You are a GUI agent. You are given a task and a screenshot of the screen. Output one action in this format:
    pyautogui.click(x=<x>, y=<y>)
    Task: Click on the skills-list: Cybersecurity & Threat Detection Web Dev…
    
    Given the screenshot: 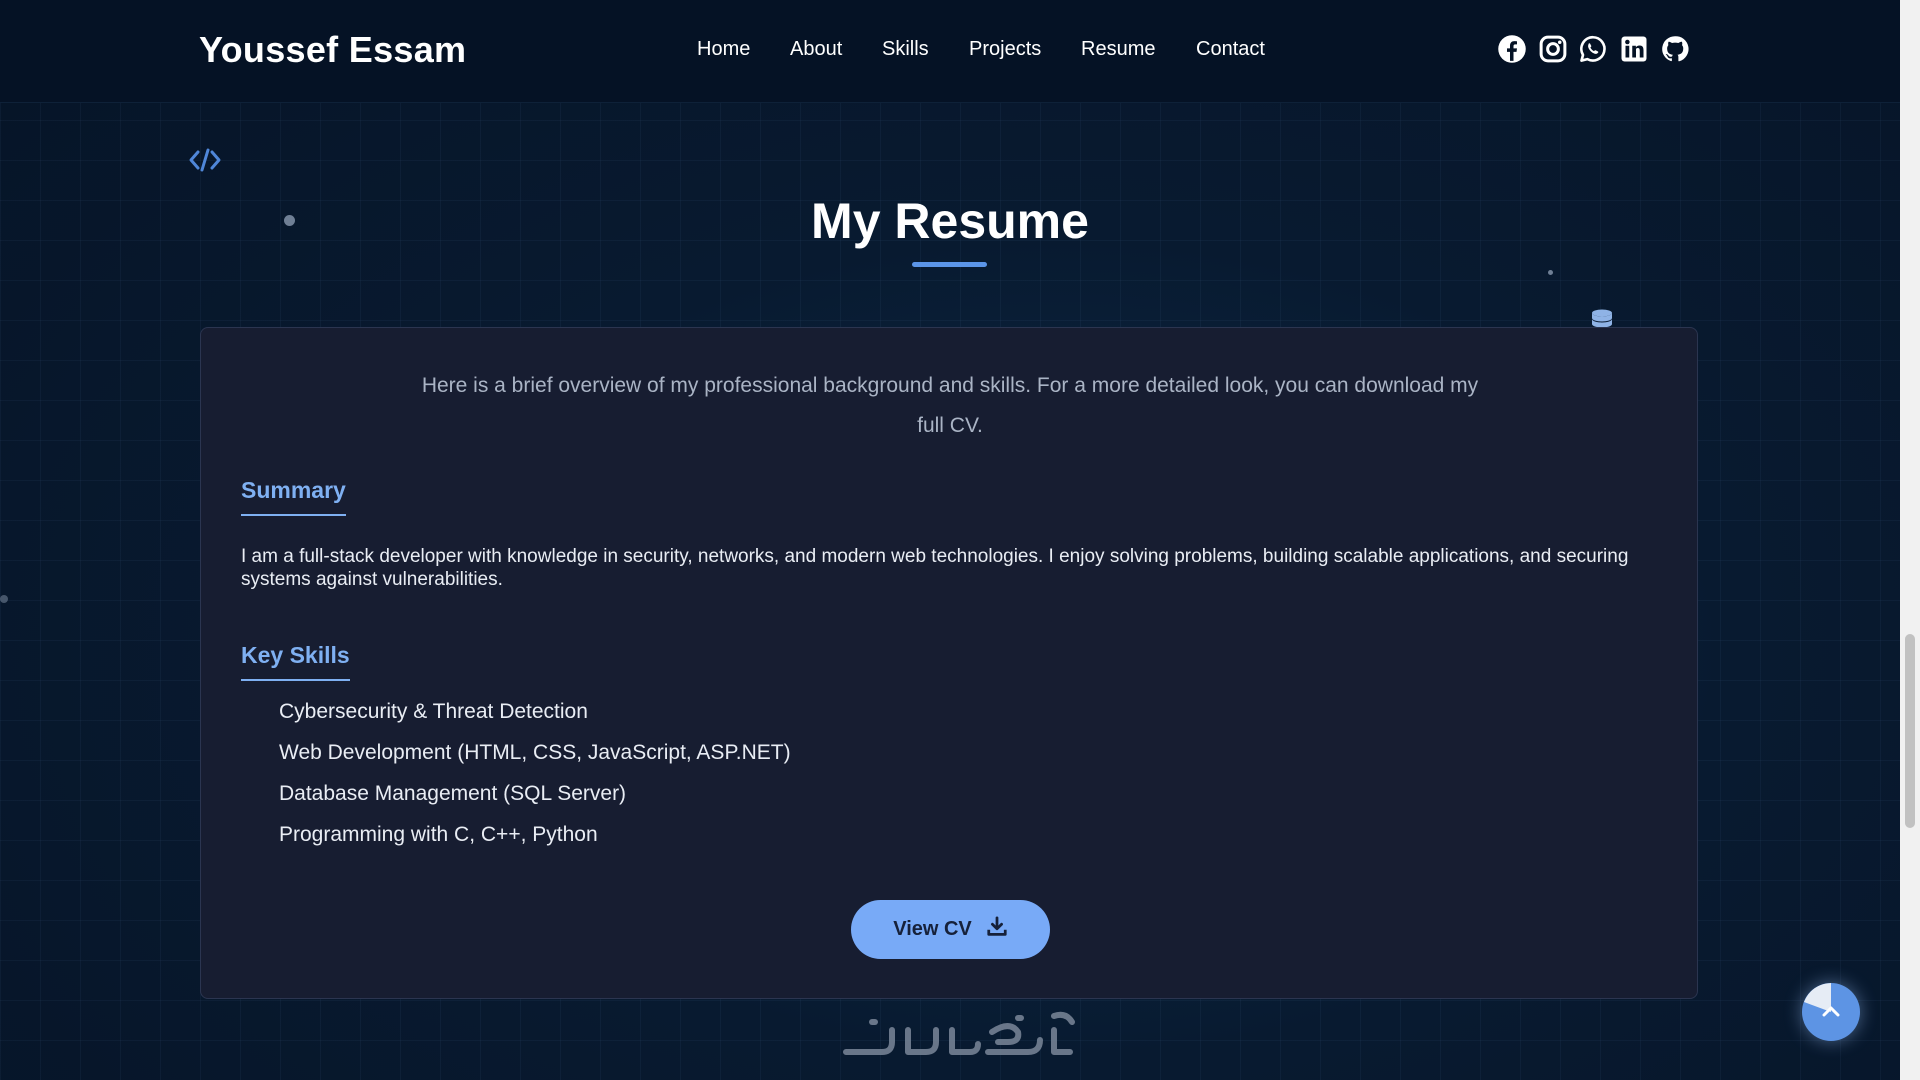 What is the action you would take?
    pyautogui.click(x=535, y=782)
    